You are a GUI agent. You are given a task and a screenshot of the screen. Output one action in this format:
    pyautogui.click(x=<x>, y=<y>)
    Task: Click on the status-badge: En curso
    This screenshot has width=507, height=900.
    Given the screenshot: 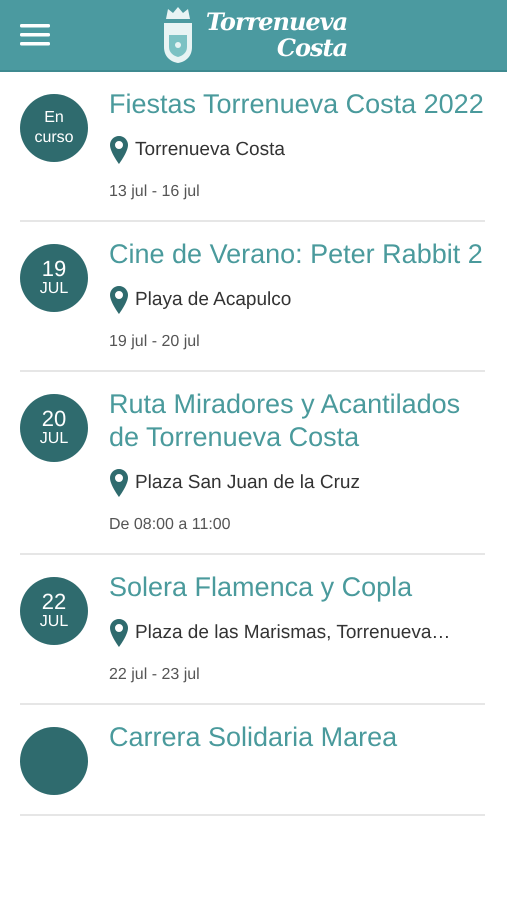 What is the action you would take?
    pyautogui.click(x=54, y=128)
    